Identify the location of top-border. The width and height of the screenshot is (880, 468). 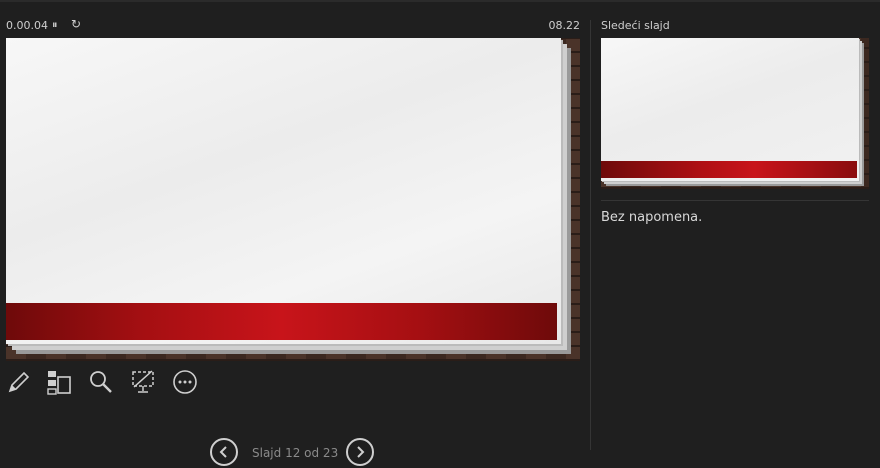
(440, 1).